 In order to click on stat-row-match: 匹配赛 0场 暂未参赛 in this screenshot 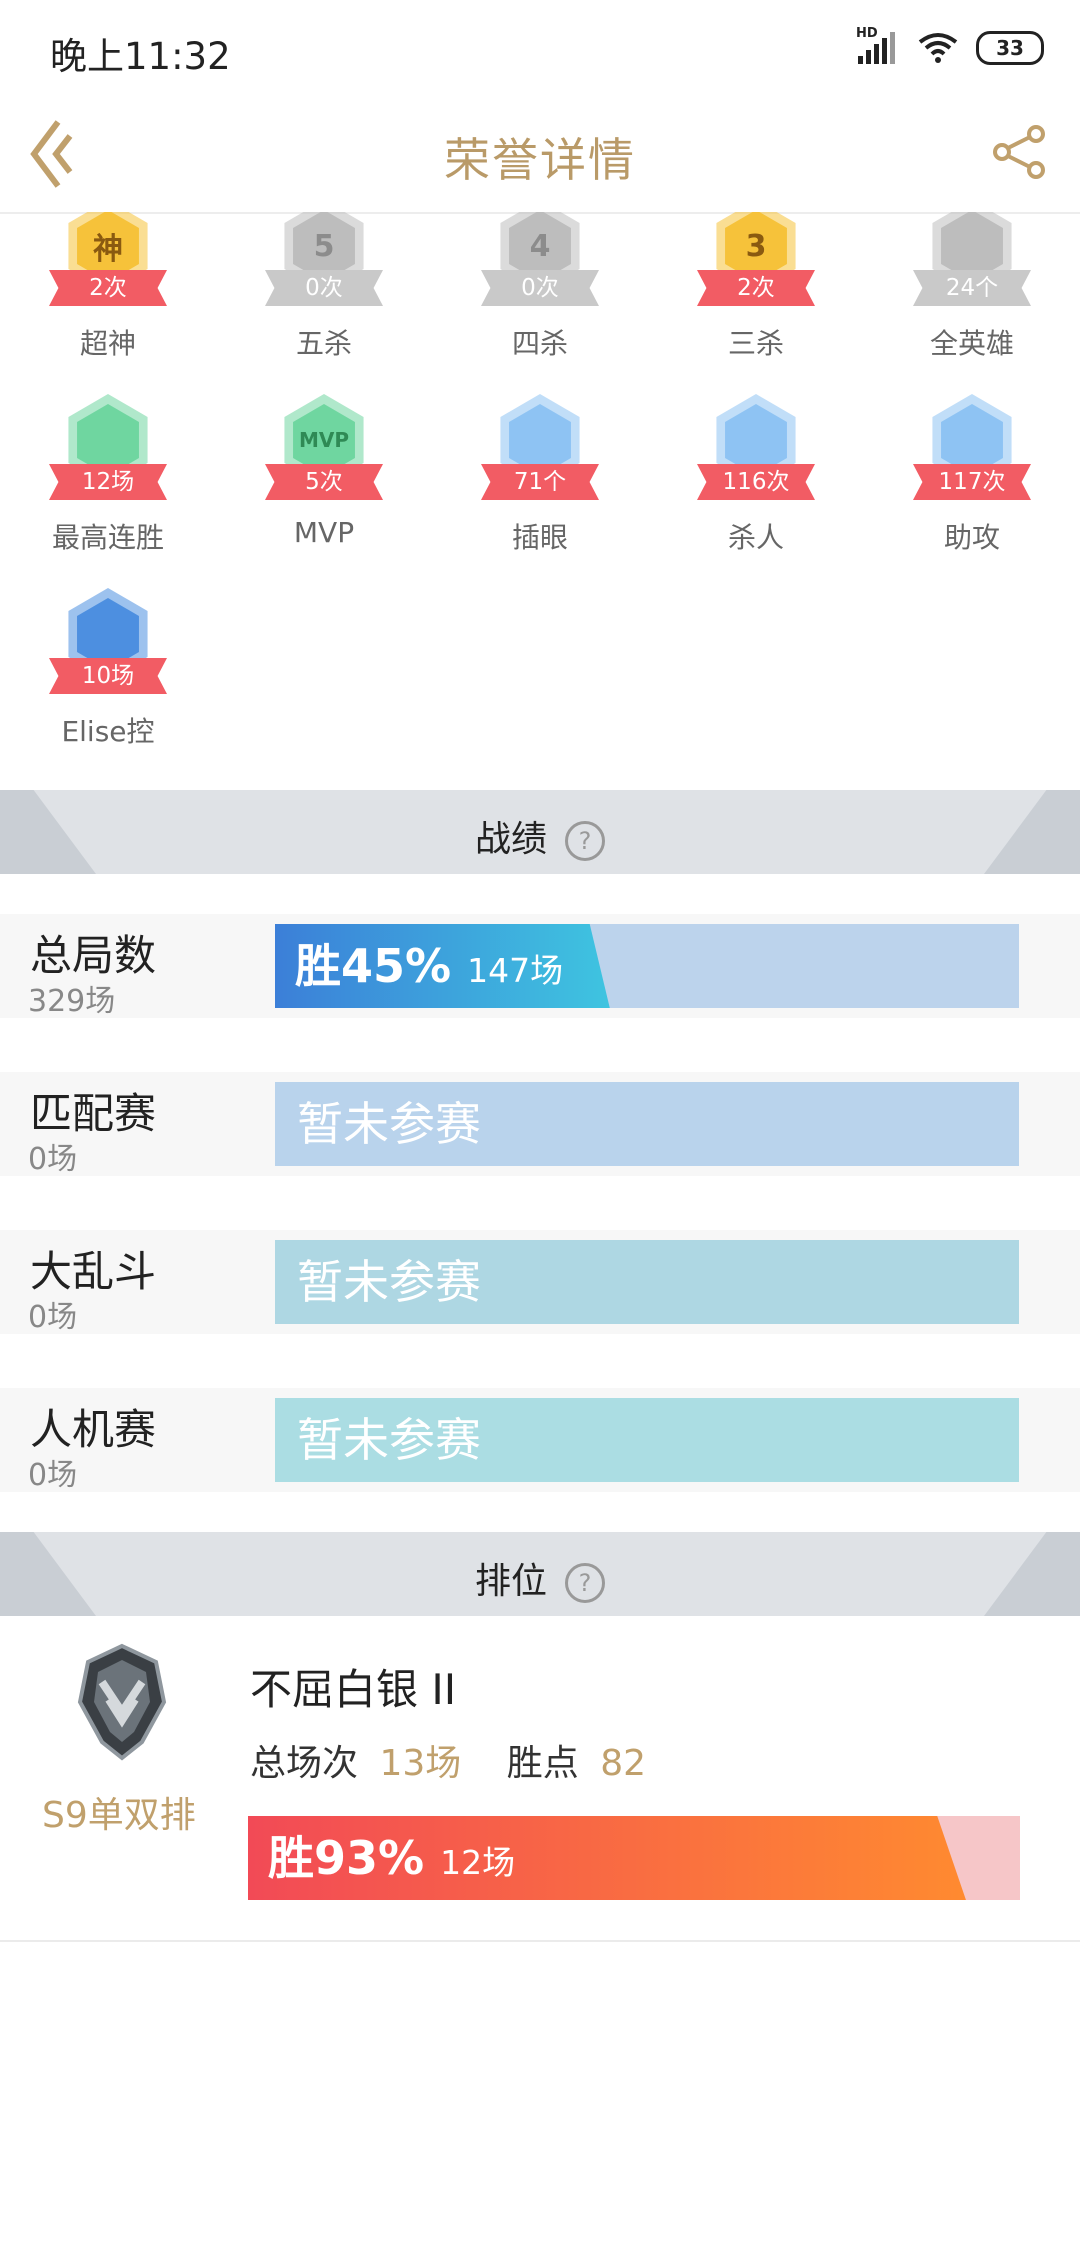, I will do `click(540, 1124)`.